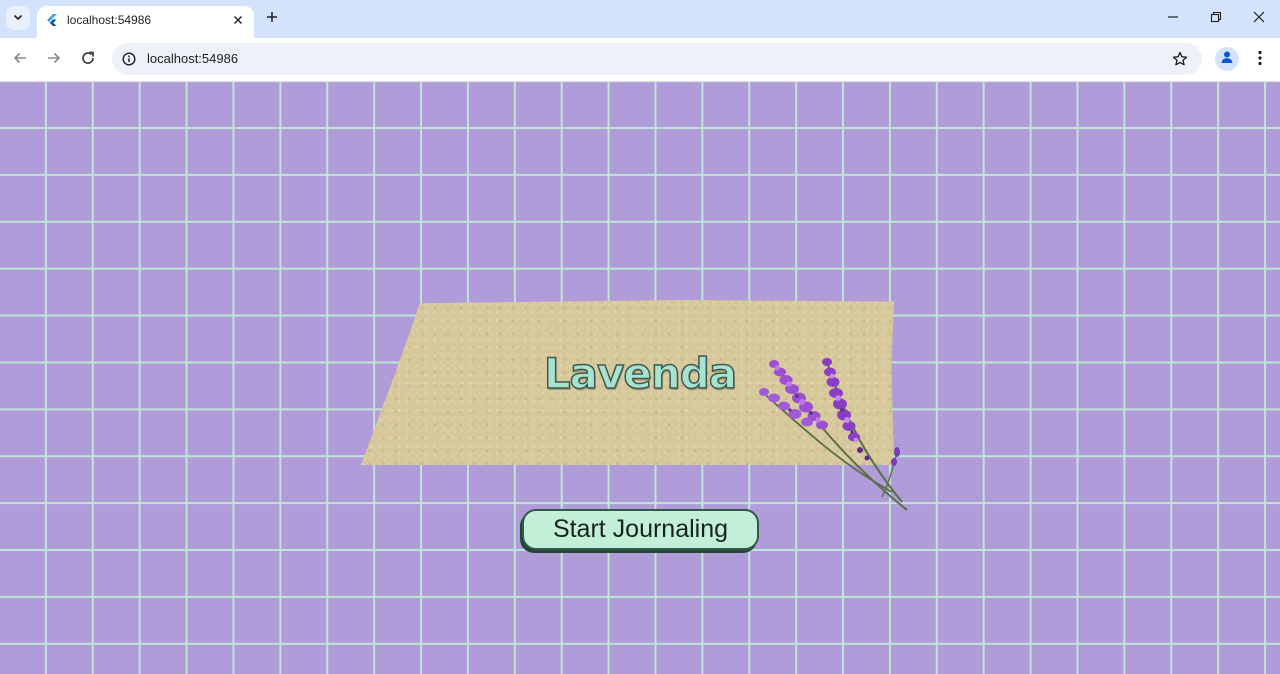  What do you see at coordinates (52, 20) in the screenshot?
I see `flutter-icon` at bounding box center [52, 20].